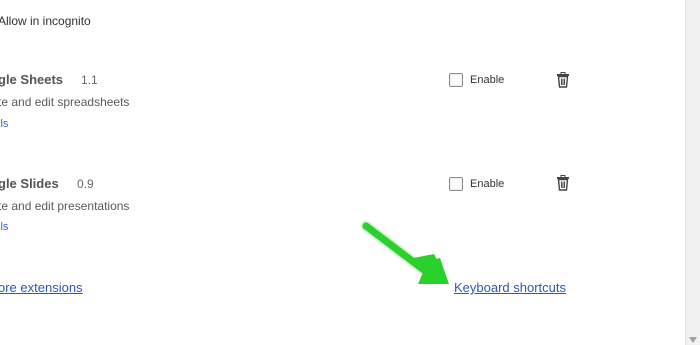 This screenshot has height=345, width=700. I want to click on scroll-down-arrow-icon, so click(693, 340).